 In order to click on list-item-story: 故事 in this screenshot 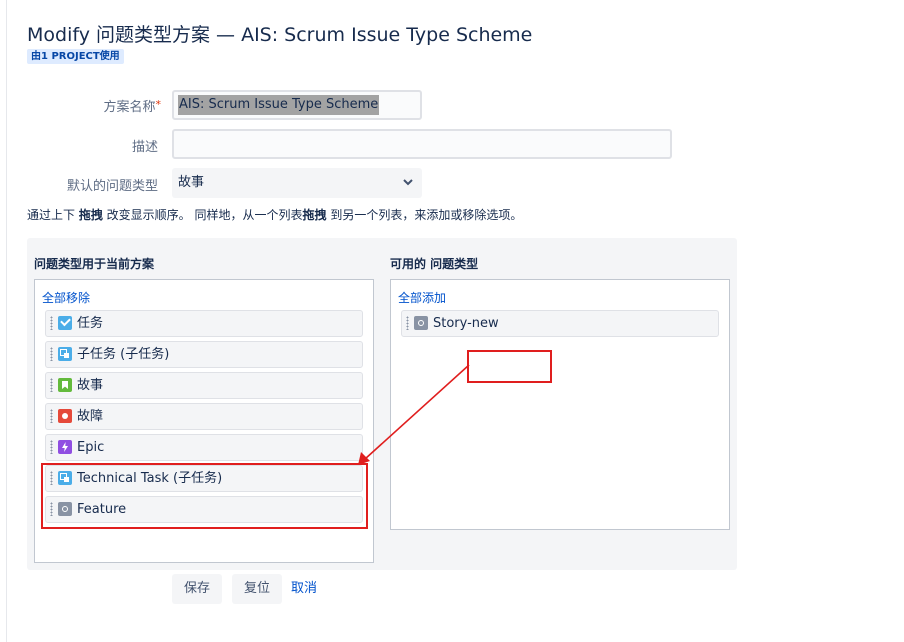, I will do `click(204, 385)`.